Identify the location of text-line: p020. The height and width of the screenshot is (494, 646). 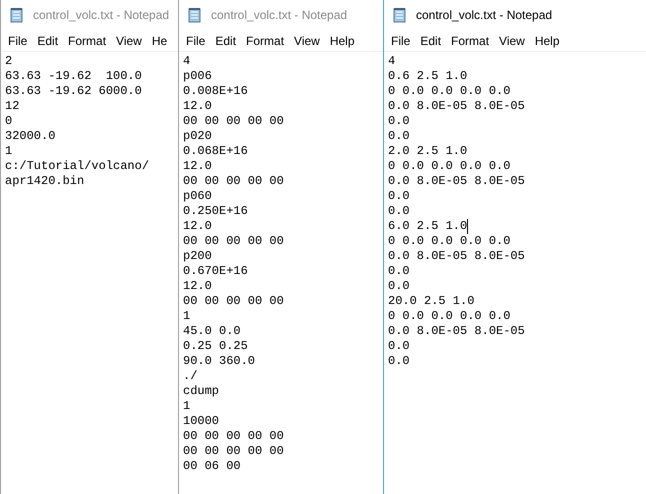
(197, 136).